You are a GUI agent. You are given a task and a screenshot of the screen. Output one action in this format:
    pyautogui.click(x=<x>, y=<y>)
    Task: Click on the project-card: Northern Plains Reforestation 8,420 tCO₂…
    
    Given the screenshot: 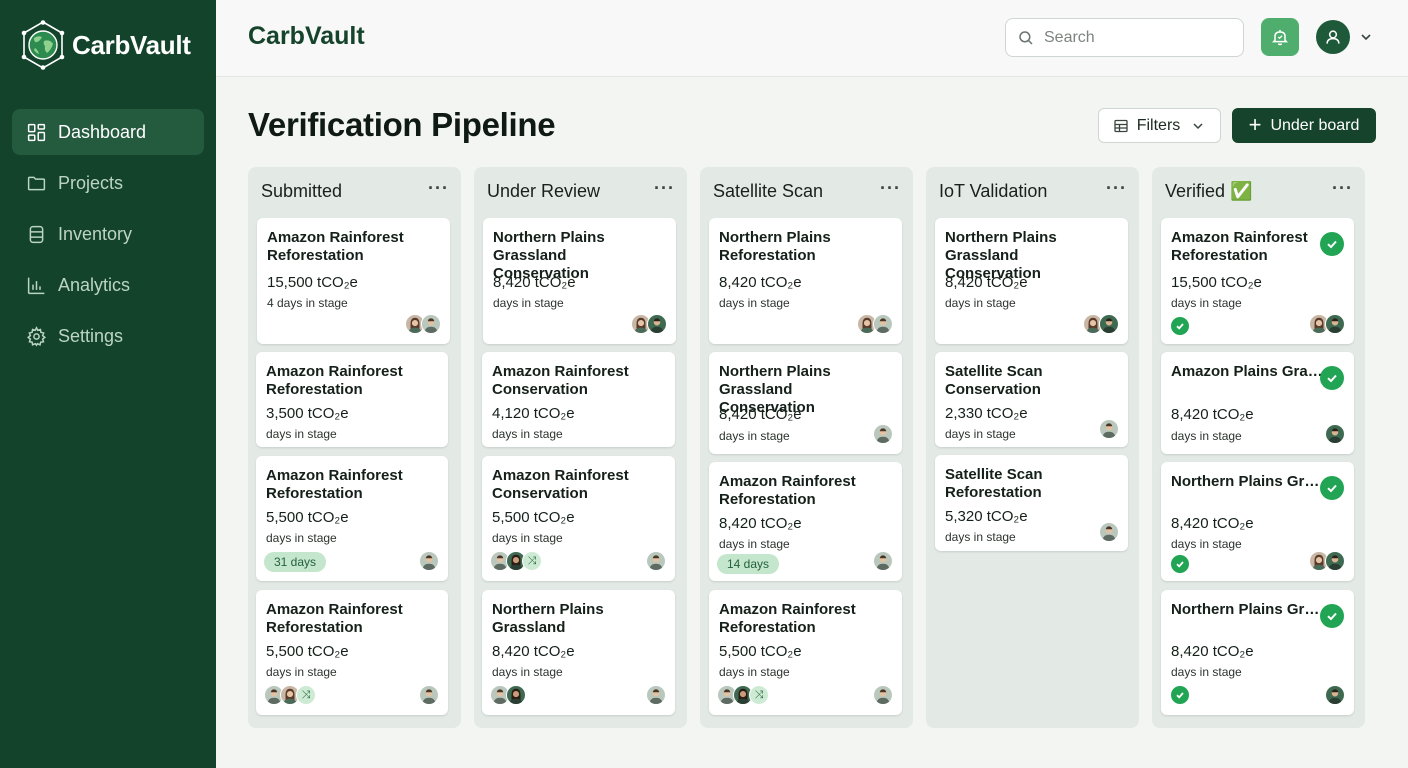 What is the action you would take?
    pyautogui.click(x=805, y=281)
    